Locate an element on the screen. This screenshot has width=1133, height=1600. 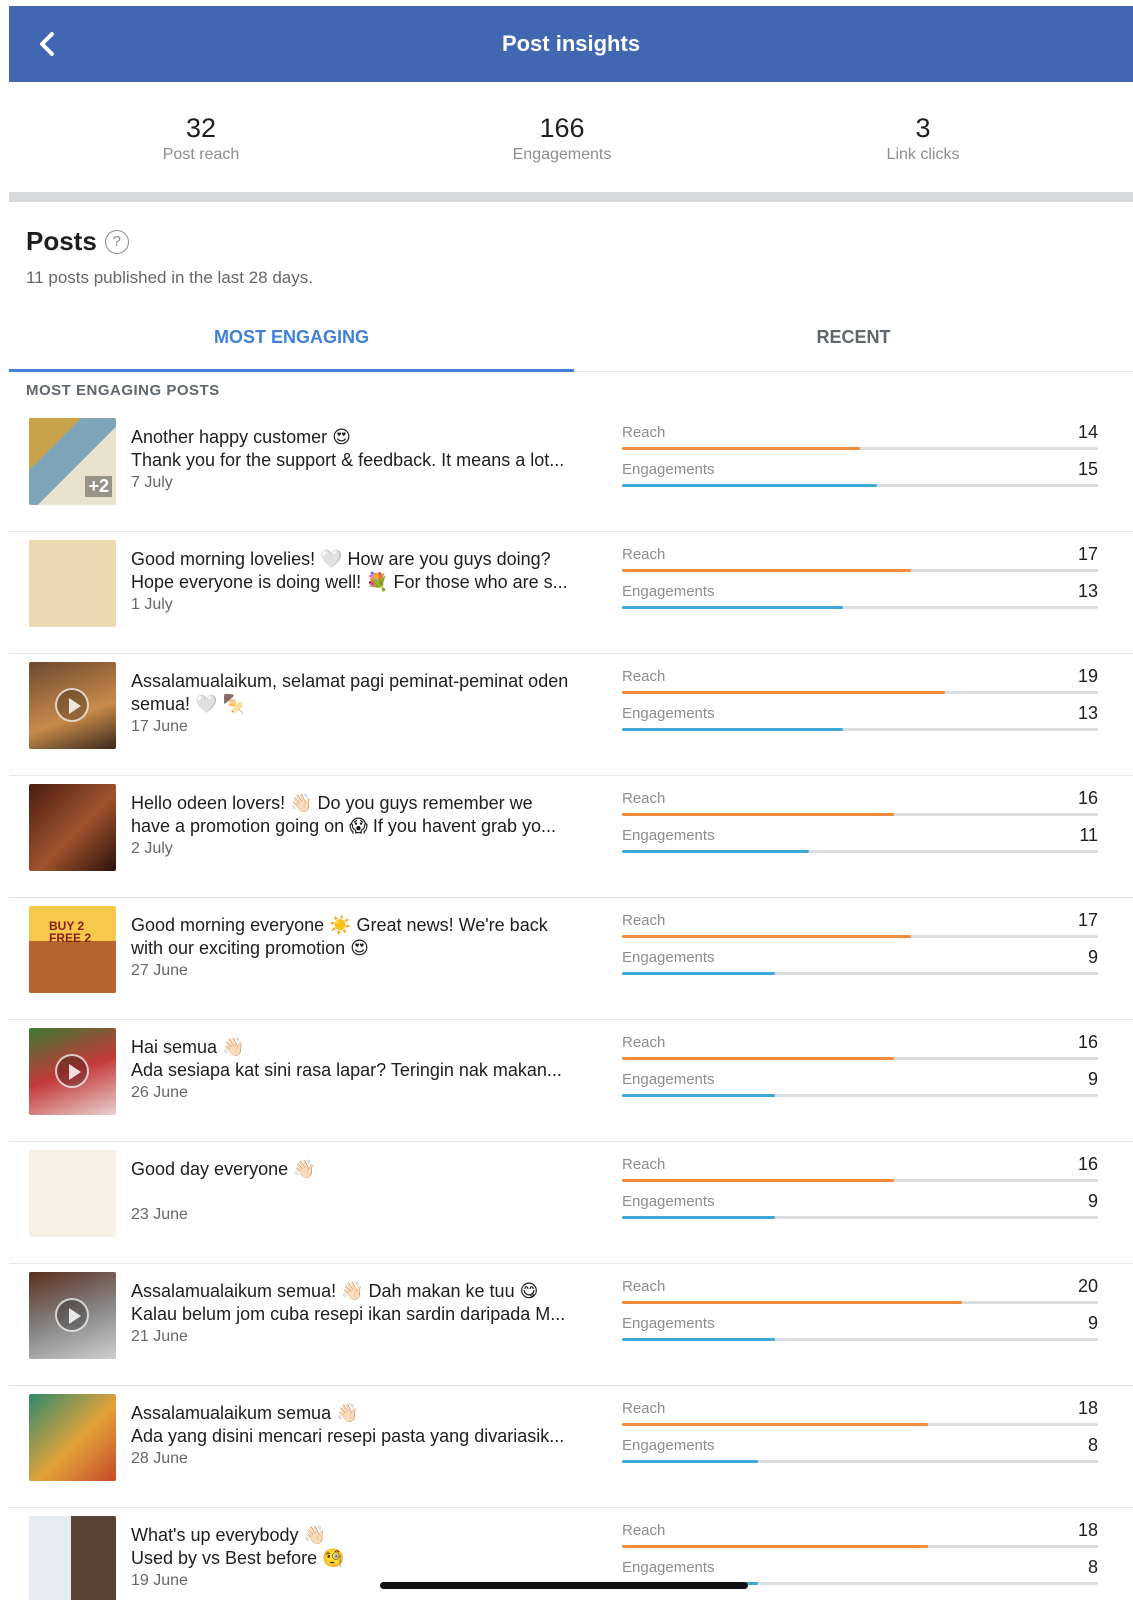
post-caption-line2 is located at coordinates (373, 1192).